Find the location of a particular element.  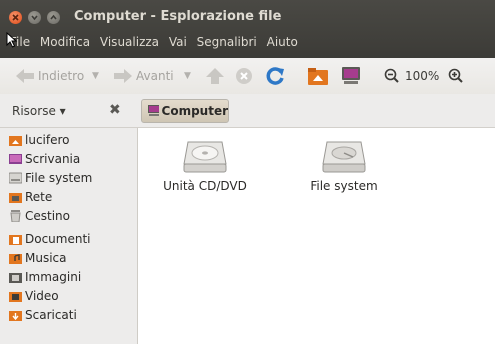

sidebar-item-file-system: File system is located at coordinates (50, 178).